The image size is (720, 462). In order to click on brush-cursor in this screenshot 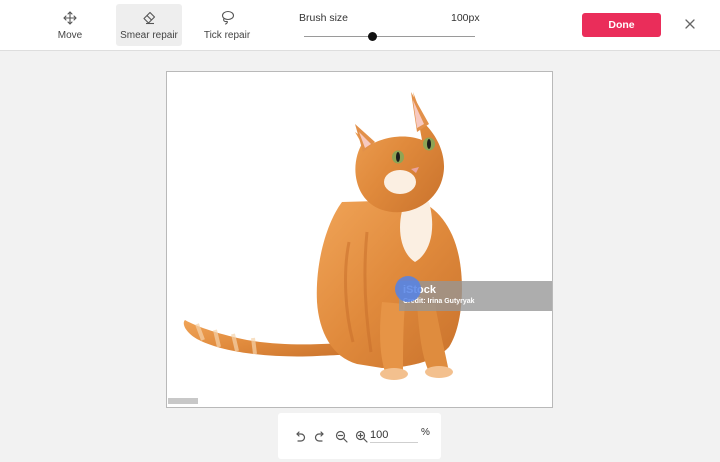, I will do `click(408, 289)`.